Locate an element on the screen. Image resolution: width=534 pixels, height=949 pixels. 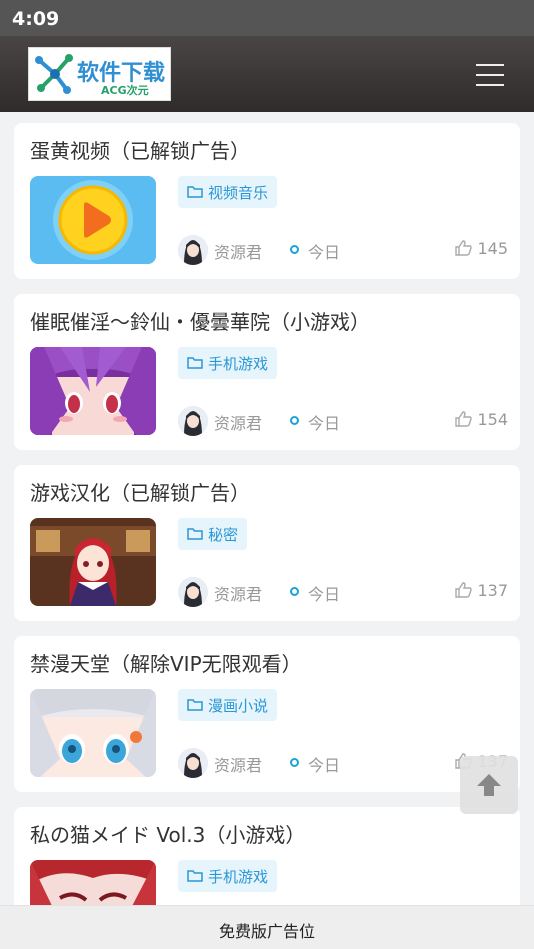
category-tag: 秘密 is located at coordinates (213, 534).